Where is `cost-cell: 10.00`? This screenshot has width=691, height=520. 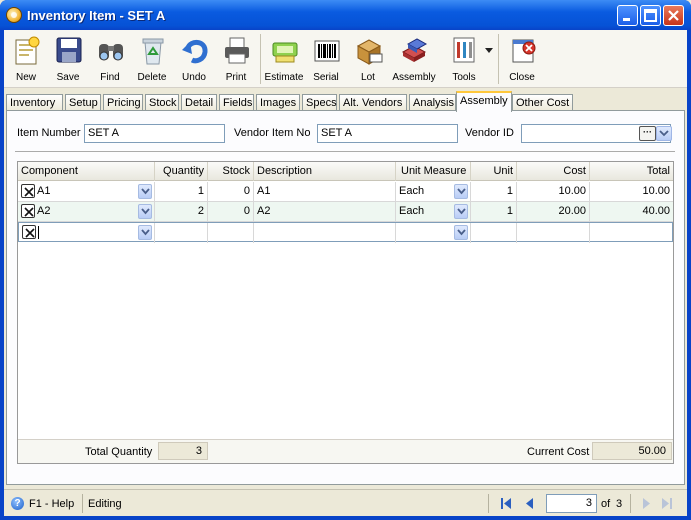 cost-cell: 10.00 is located at coordinates (553, 192).